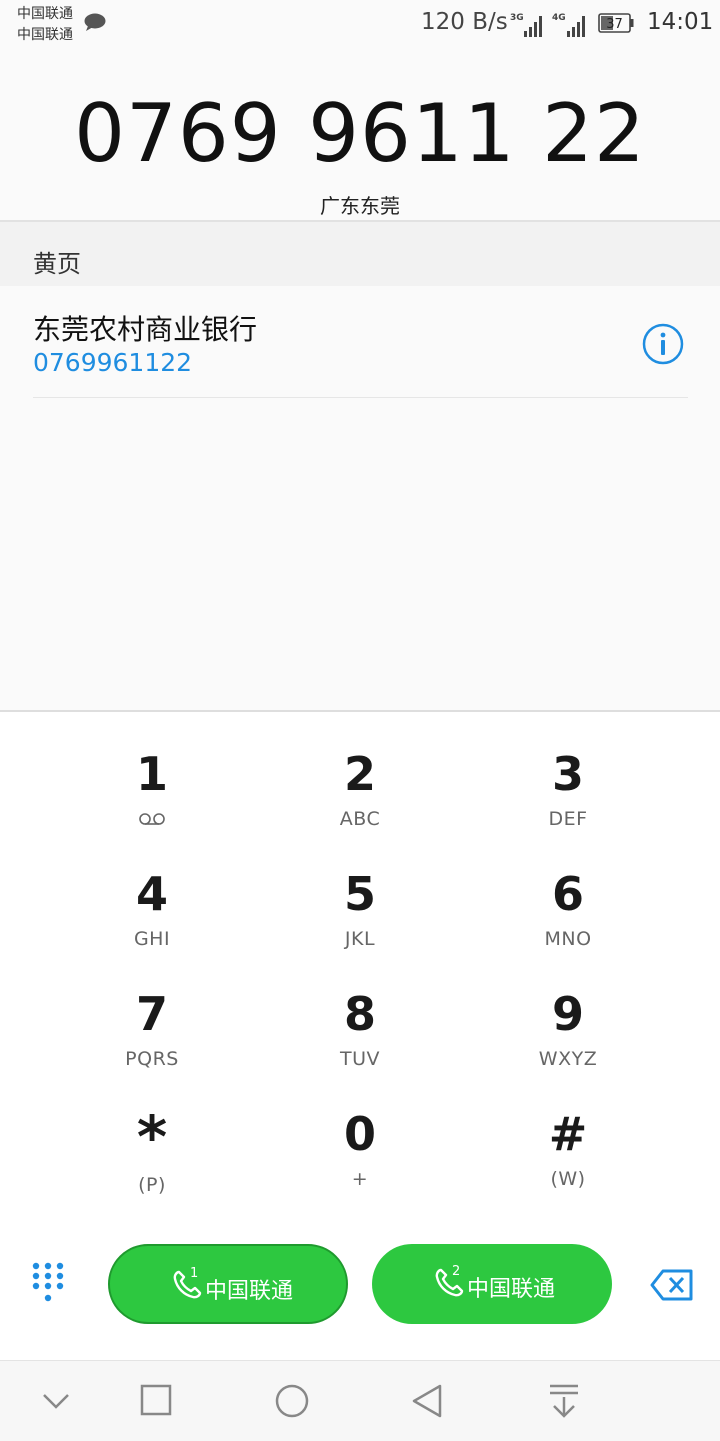  Describe the element at coordinates (360, 1400) in the screenshot. I see `navigation-bar` at that location.